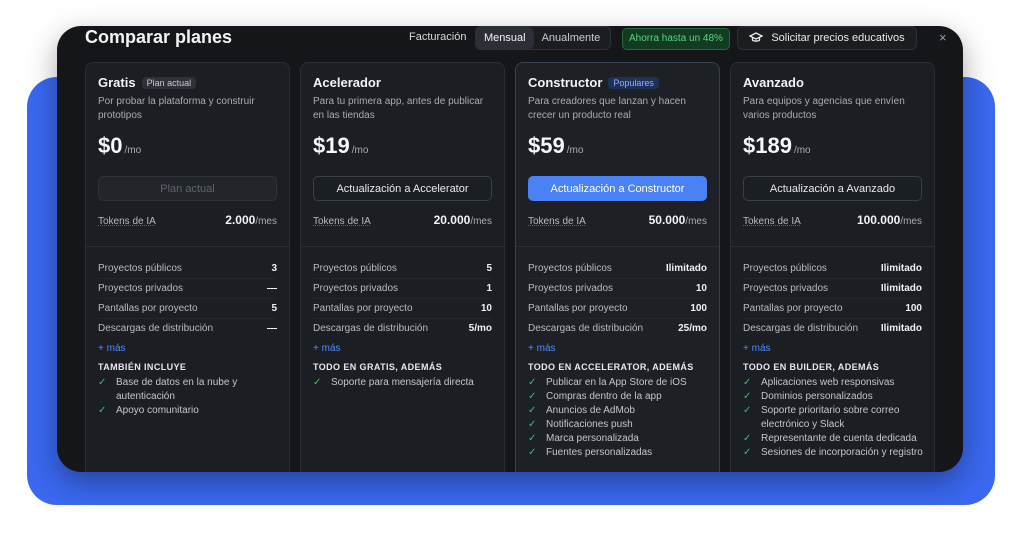 The height and width of the screenshot is (536, 1024). Describe the element at coordinates (619, 425) in the screenshot. I see `list-item: ✓ Notificaciones push` at that location.